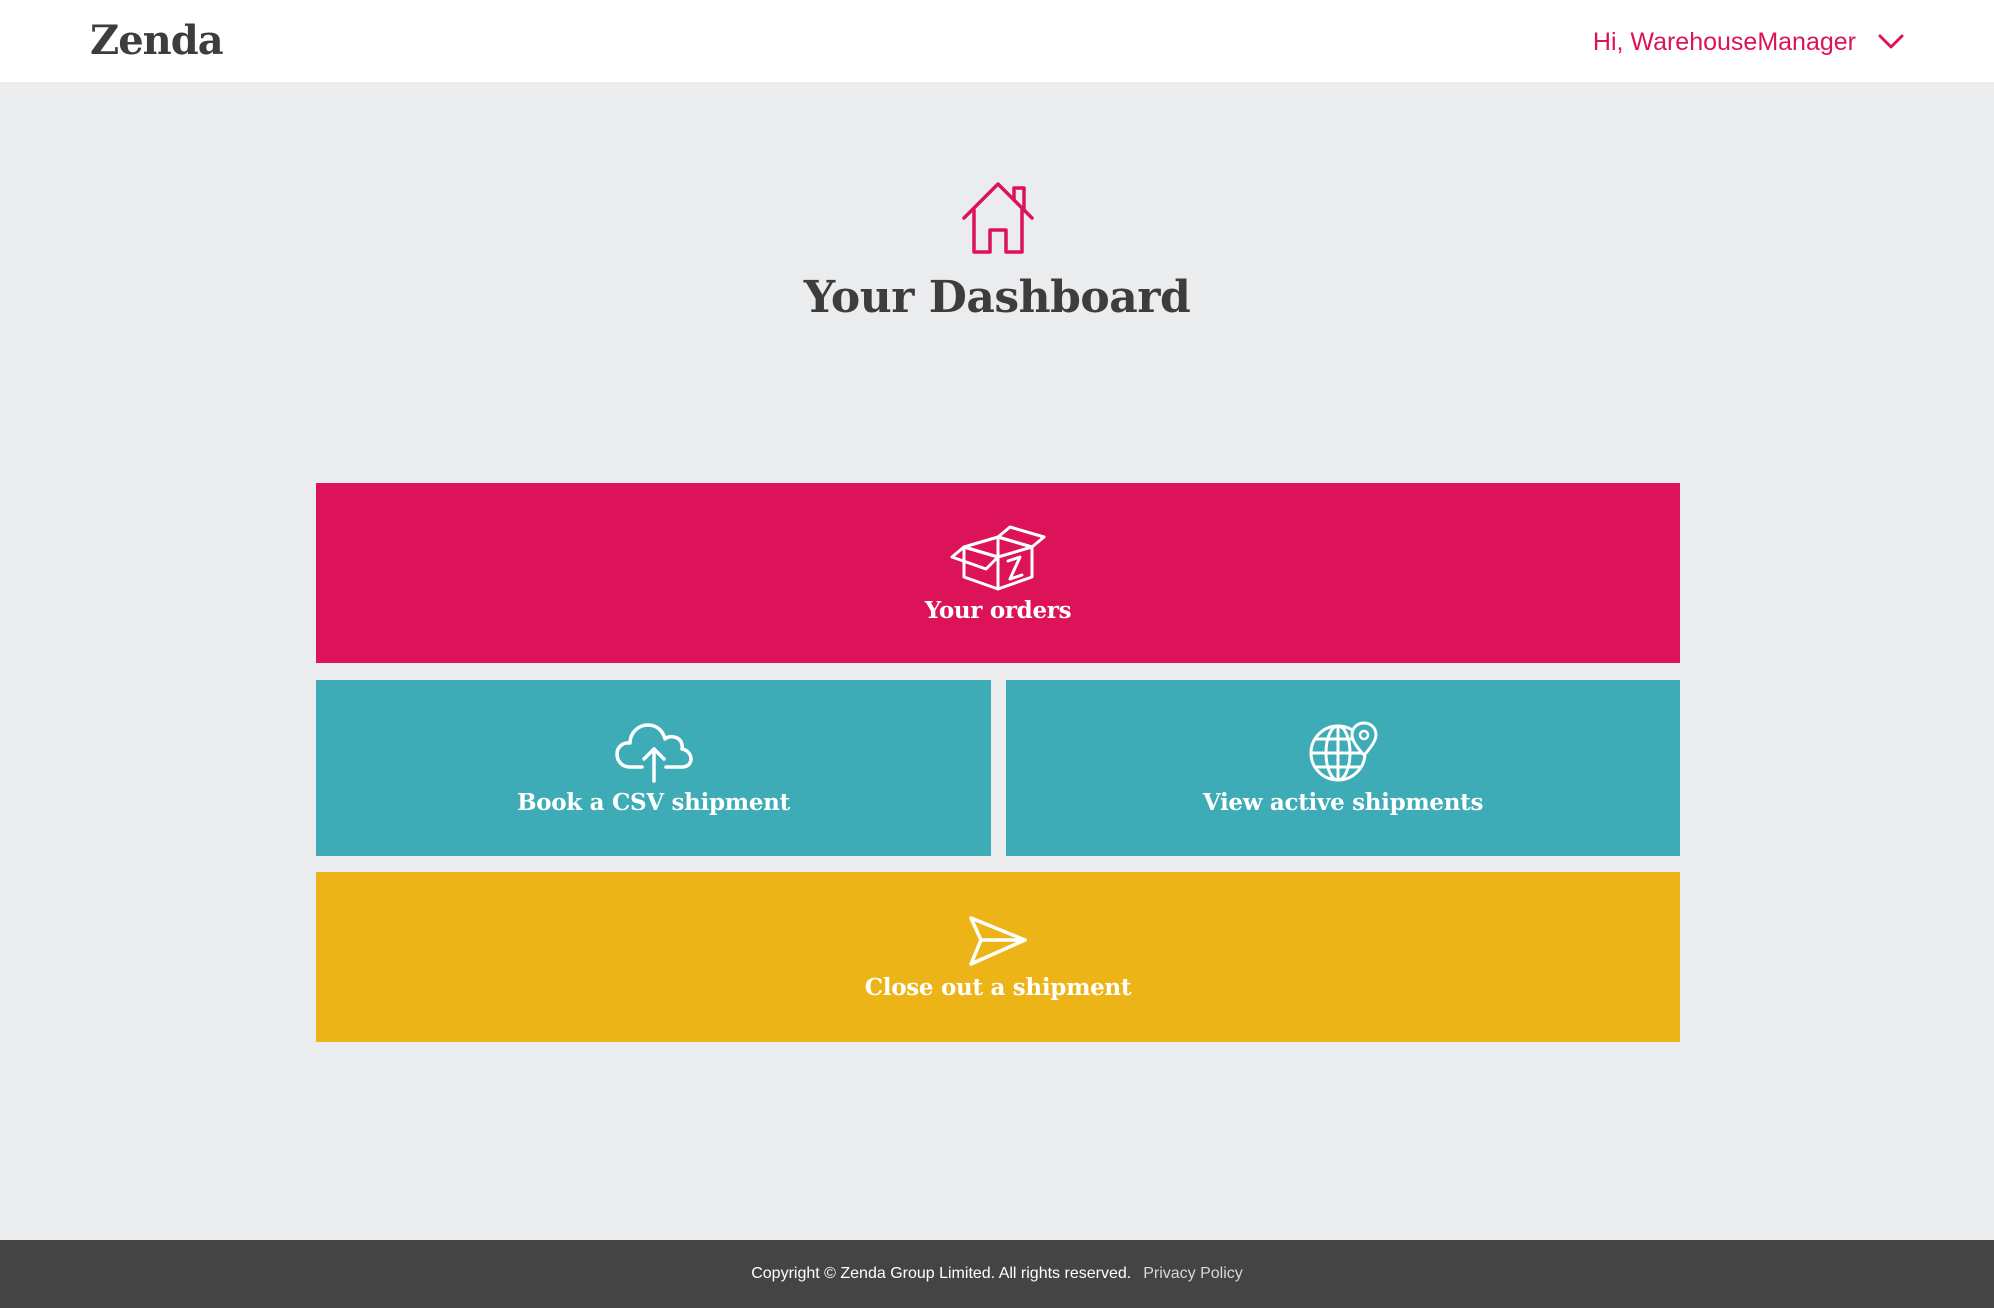 The width and height of the screenshot is (1994, 1308). Describe the element at coordinates (1343, 750) in the screenshot. I see `globe-location-icon` at that location.